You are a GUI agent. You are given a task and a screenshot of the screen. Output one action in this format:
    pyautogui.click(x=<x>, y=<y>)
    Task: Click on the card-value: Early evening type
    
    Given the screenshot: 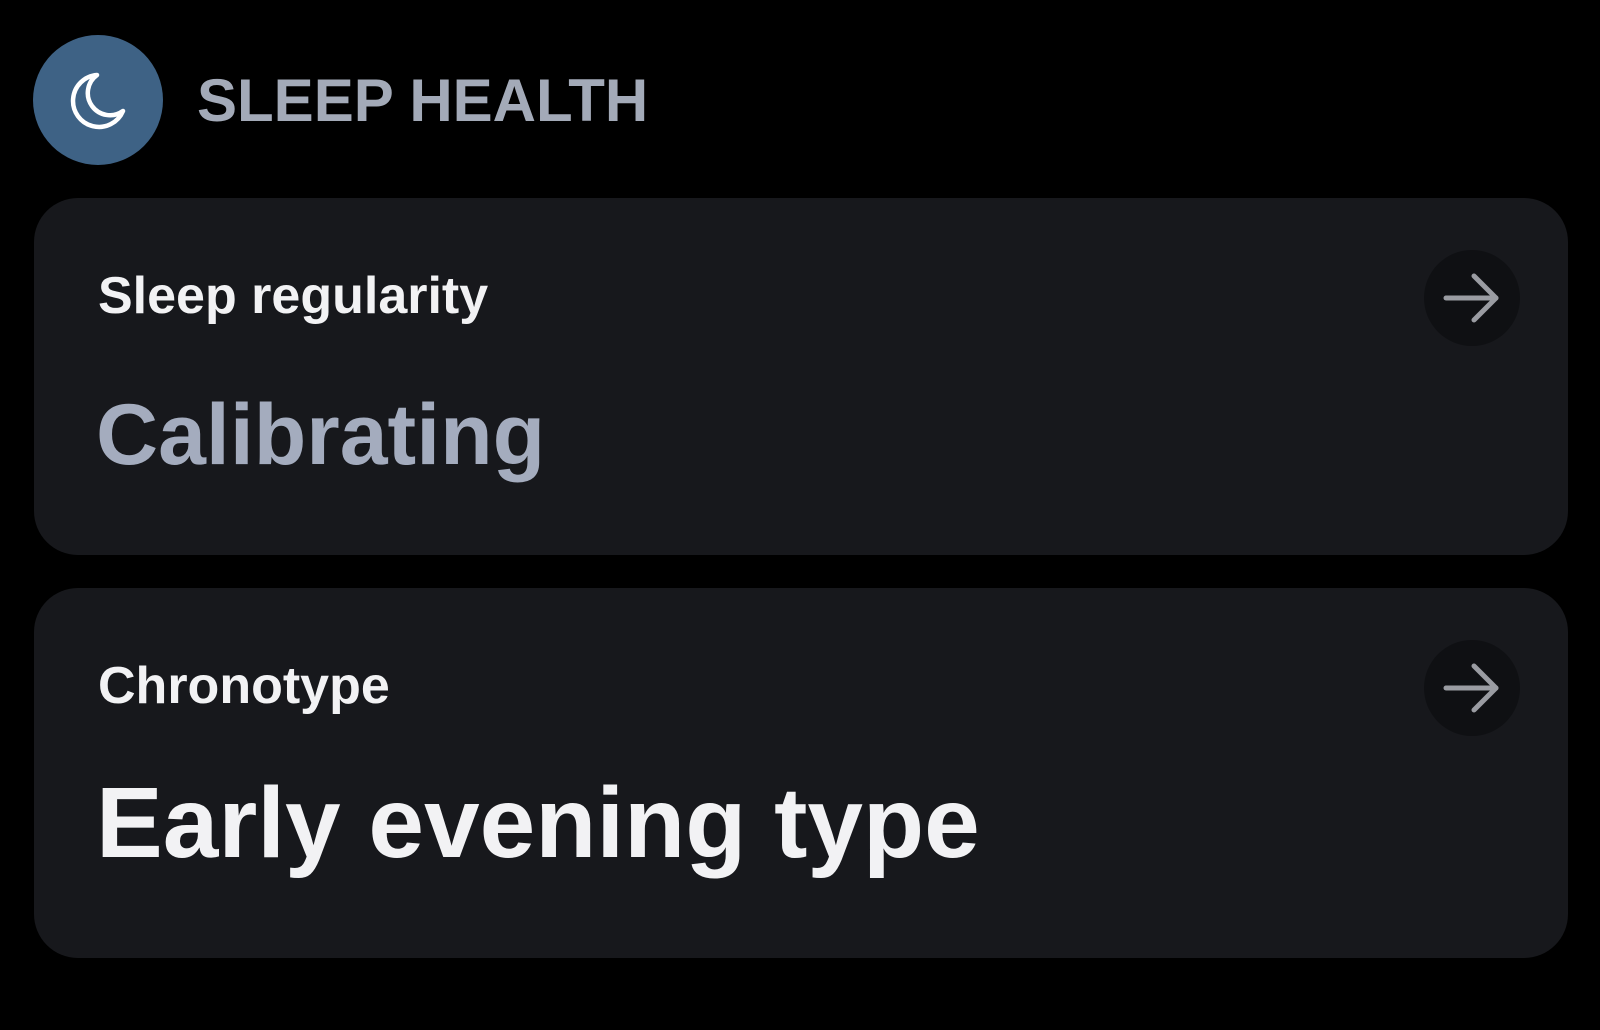 What is the action you would take?
    pyautogui.click(x=538, y=823)
    